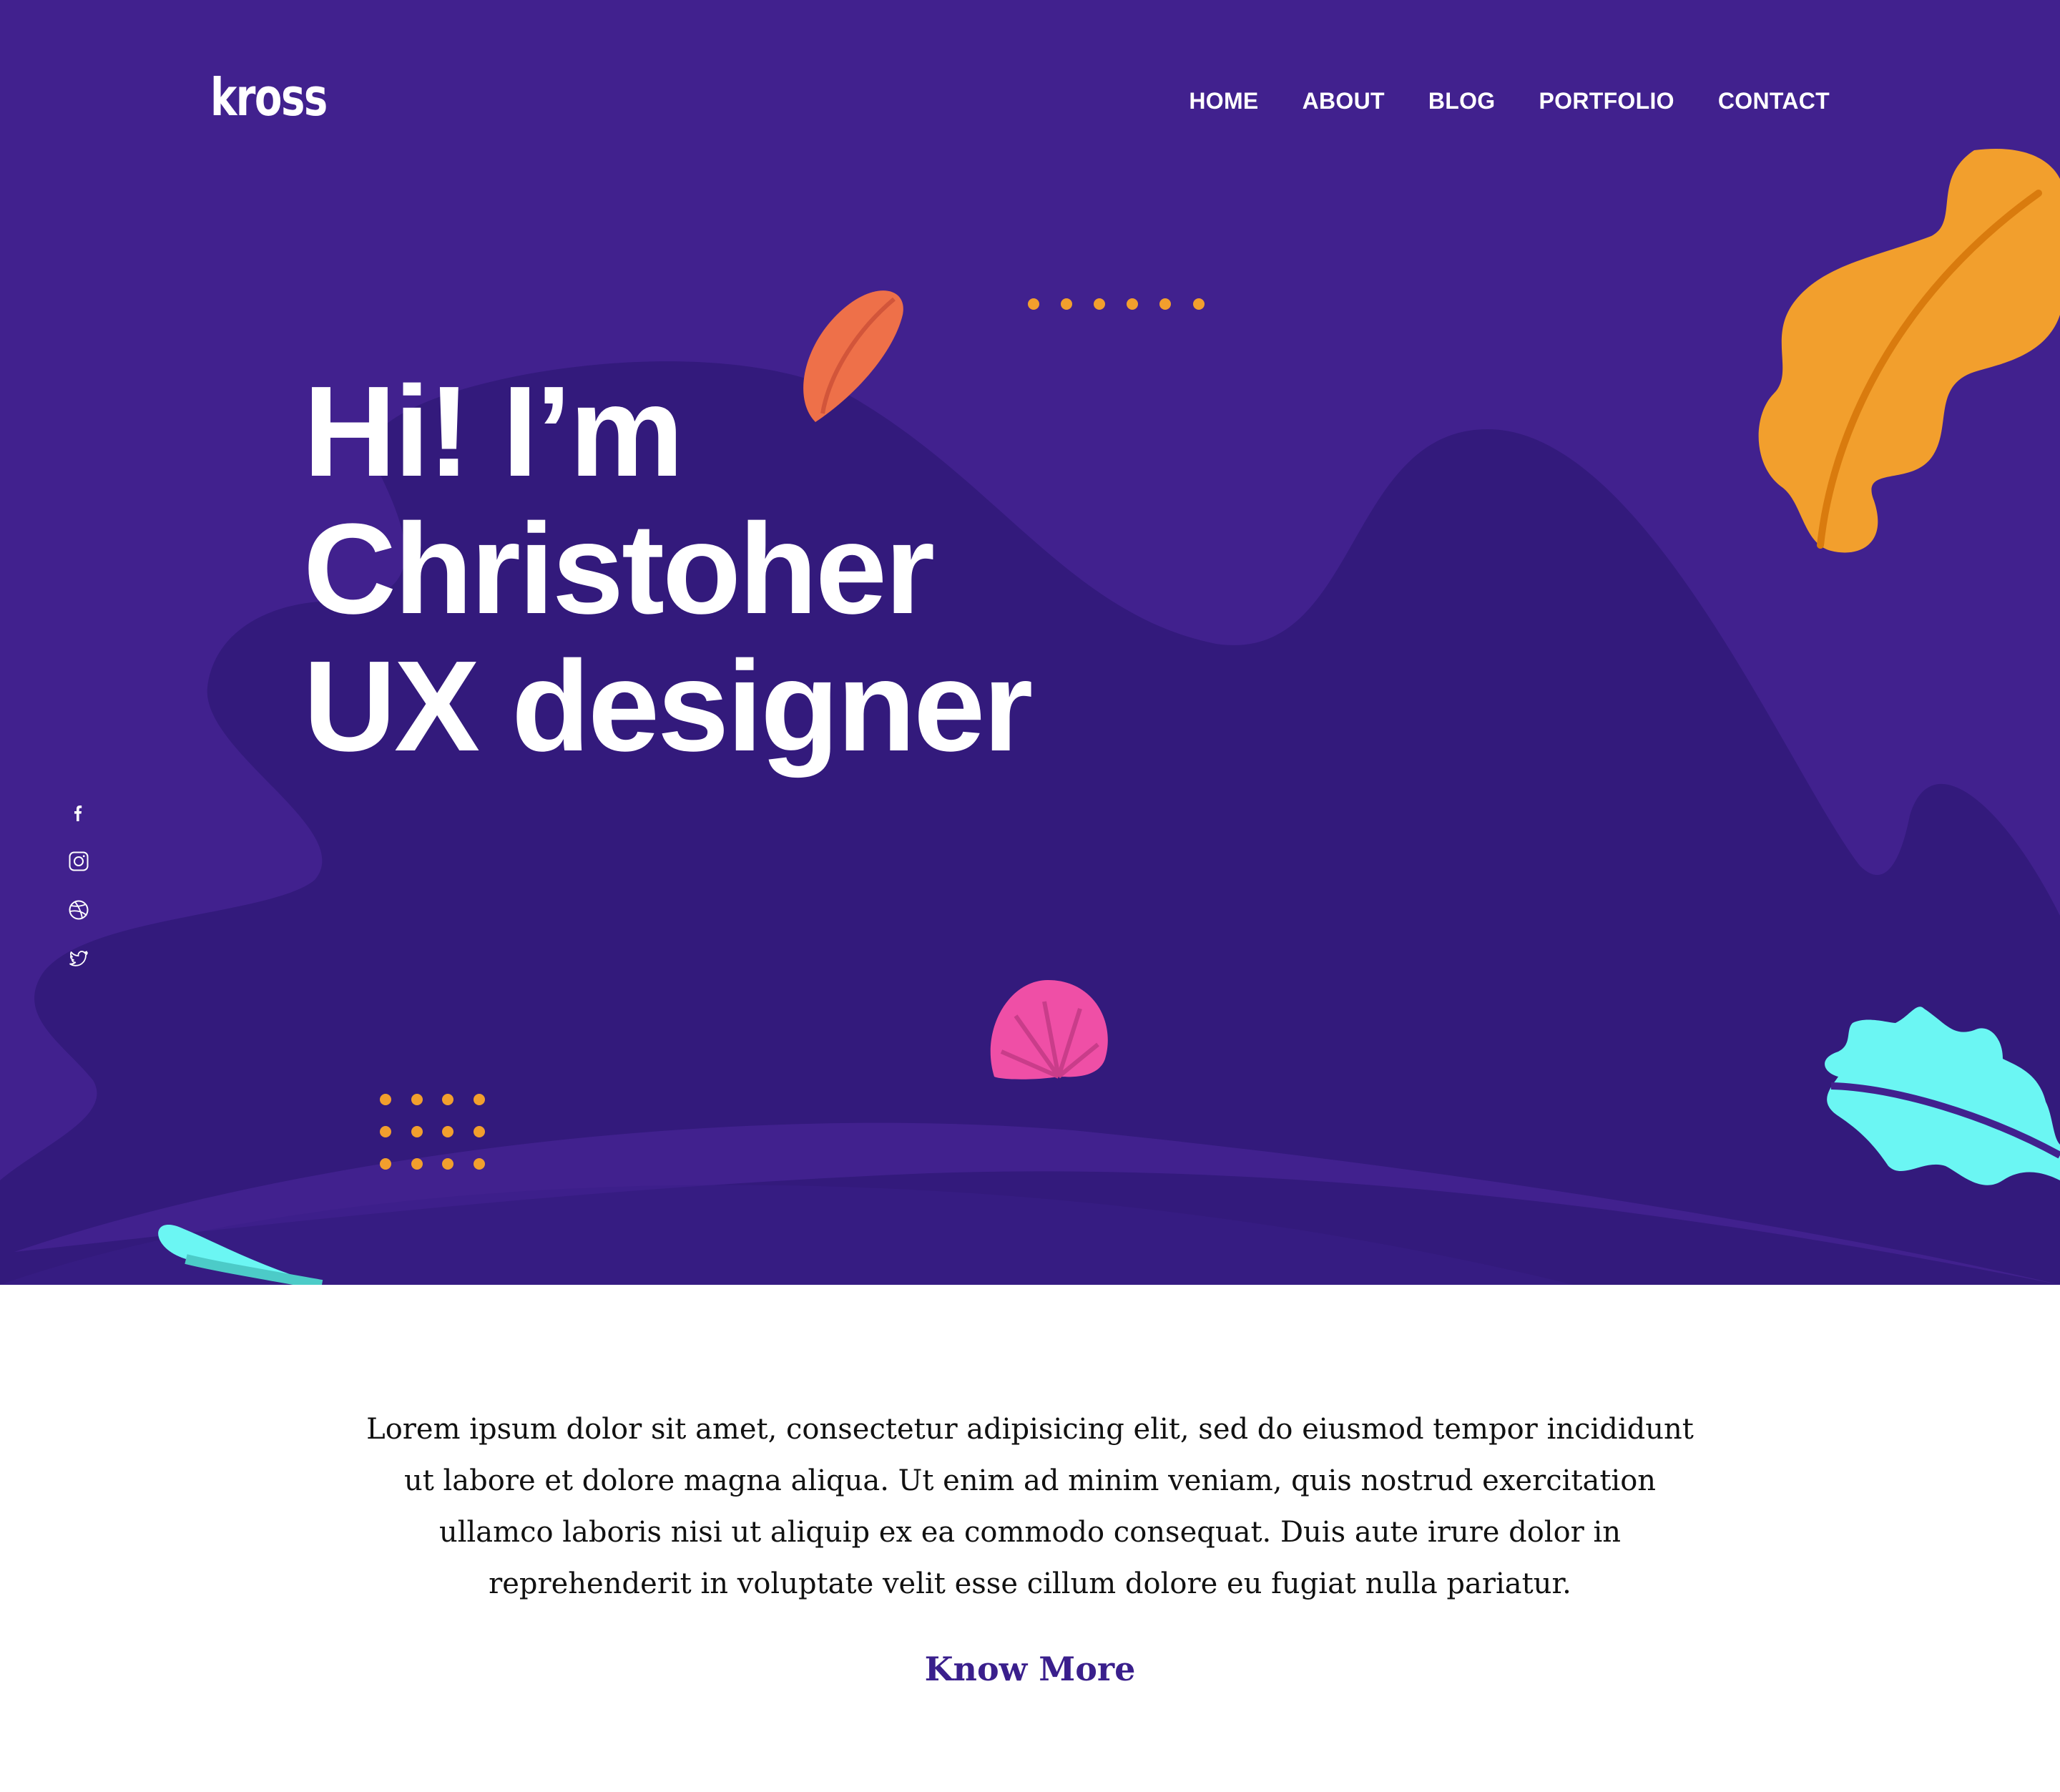 This screenshot has height=1792, width=2060. I want to click on hero-headline: Hi! I’m Christoher UX designer, so click(668, 569).